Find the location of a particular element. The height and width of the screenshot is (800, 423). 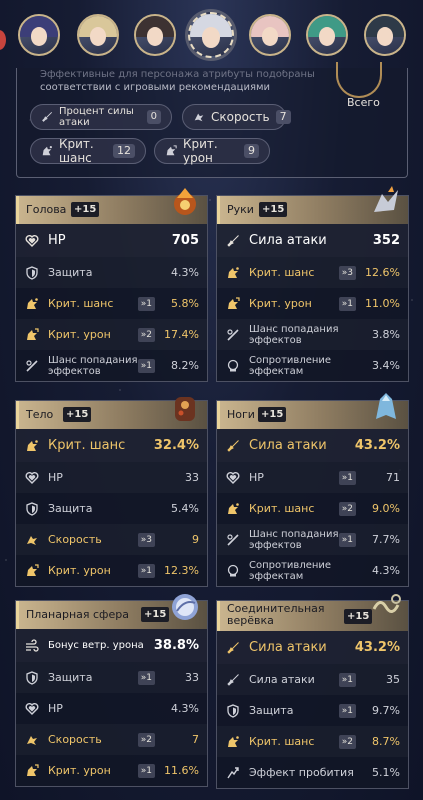

filter-chip-2: Скорость 7 is located at coordinates (236, 117).